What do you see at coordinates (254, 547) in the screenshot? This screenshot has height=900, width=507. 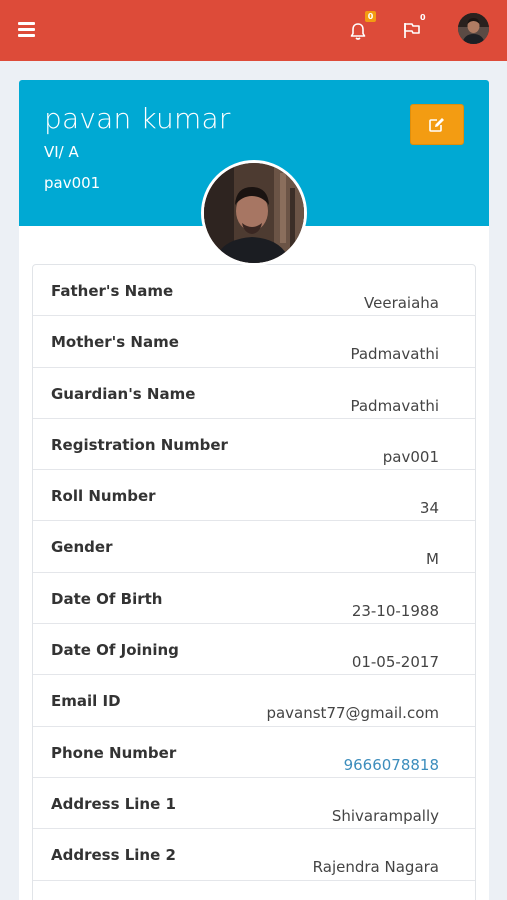 I see `detail-row-gender: Gender M` at bounding box center [254, 547].